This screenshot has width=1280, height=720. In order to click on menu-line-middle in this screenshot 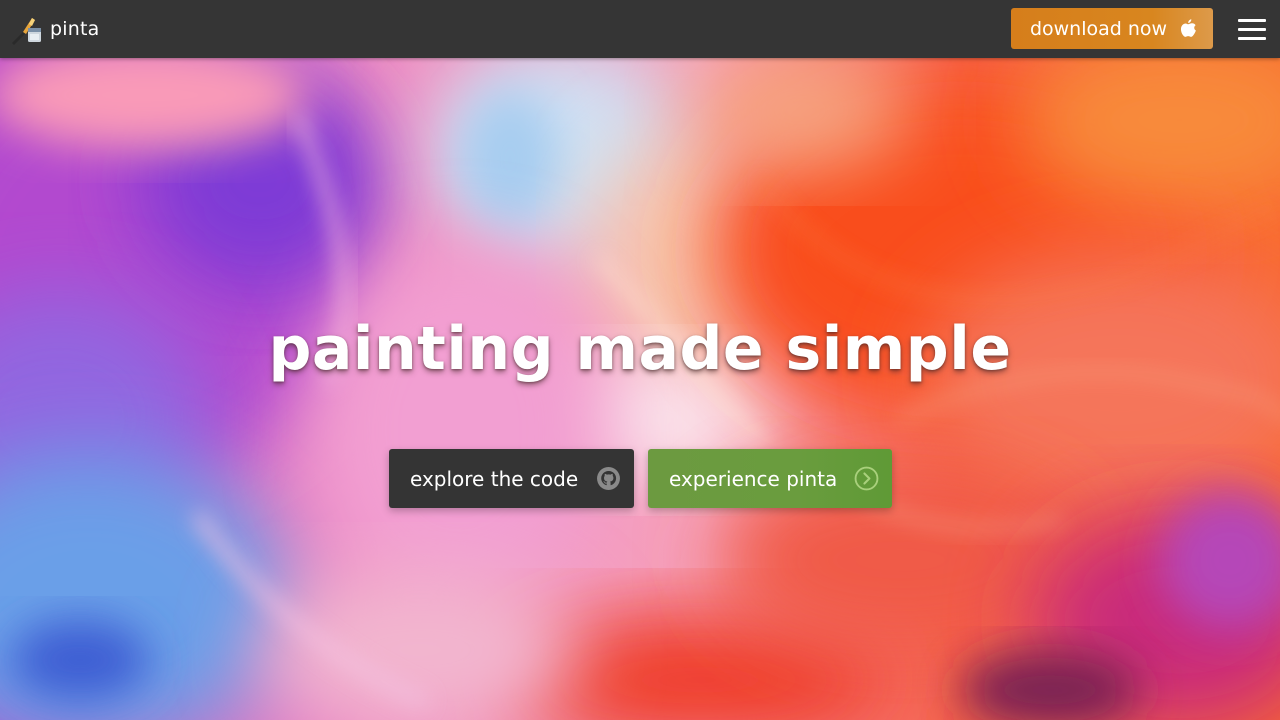, I will do `click(1252, 29)`.